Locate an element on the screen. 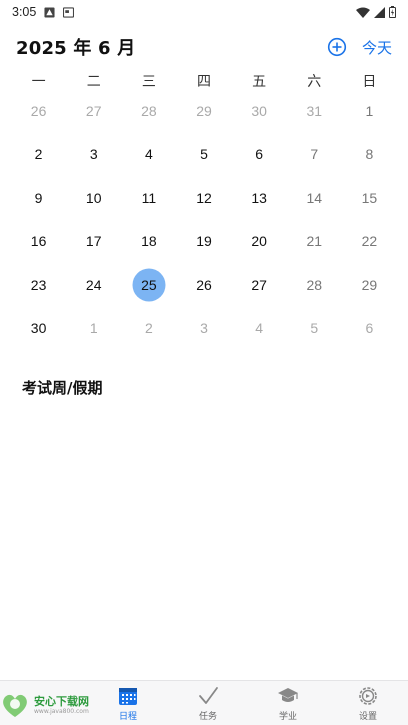 The height and width of the screenshot is (725, 408). calendar-day-number: 18 is located at coordinates (149, 241).